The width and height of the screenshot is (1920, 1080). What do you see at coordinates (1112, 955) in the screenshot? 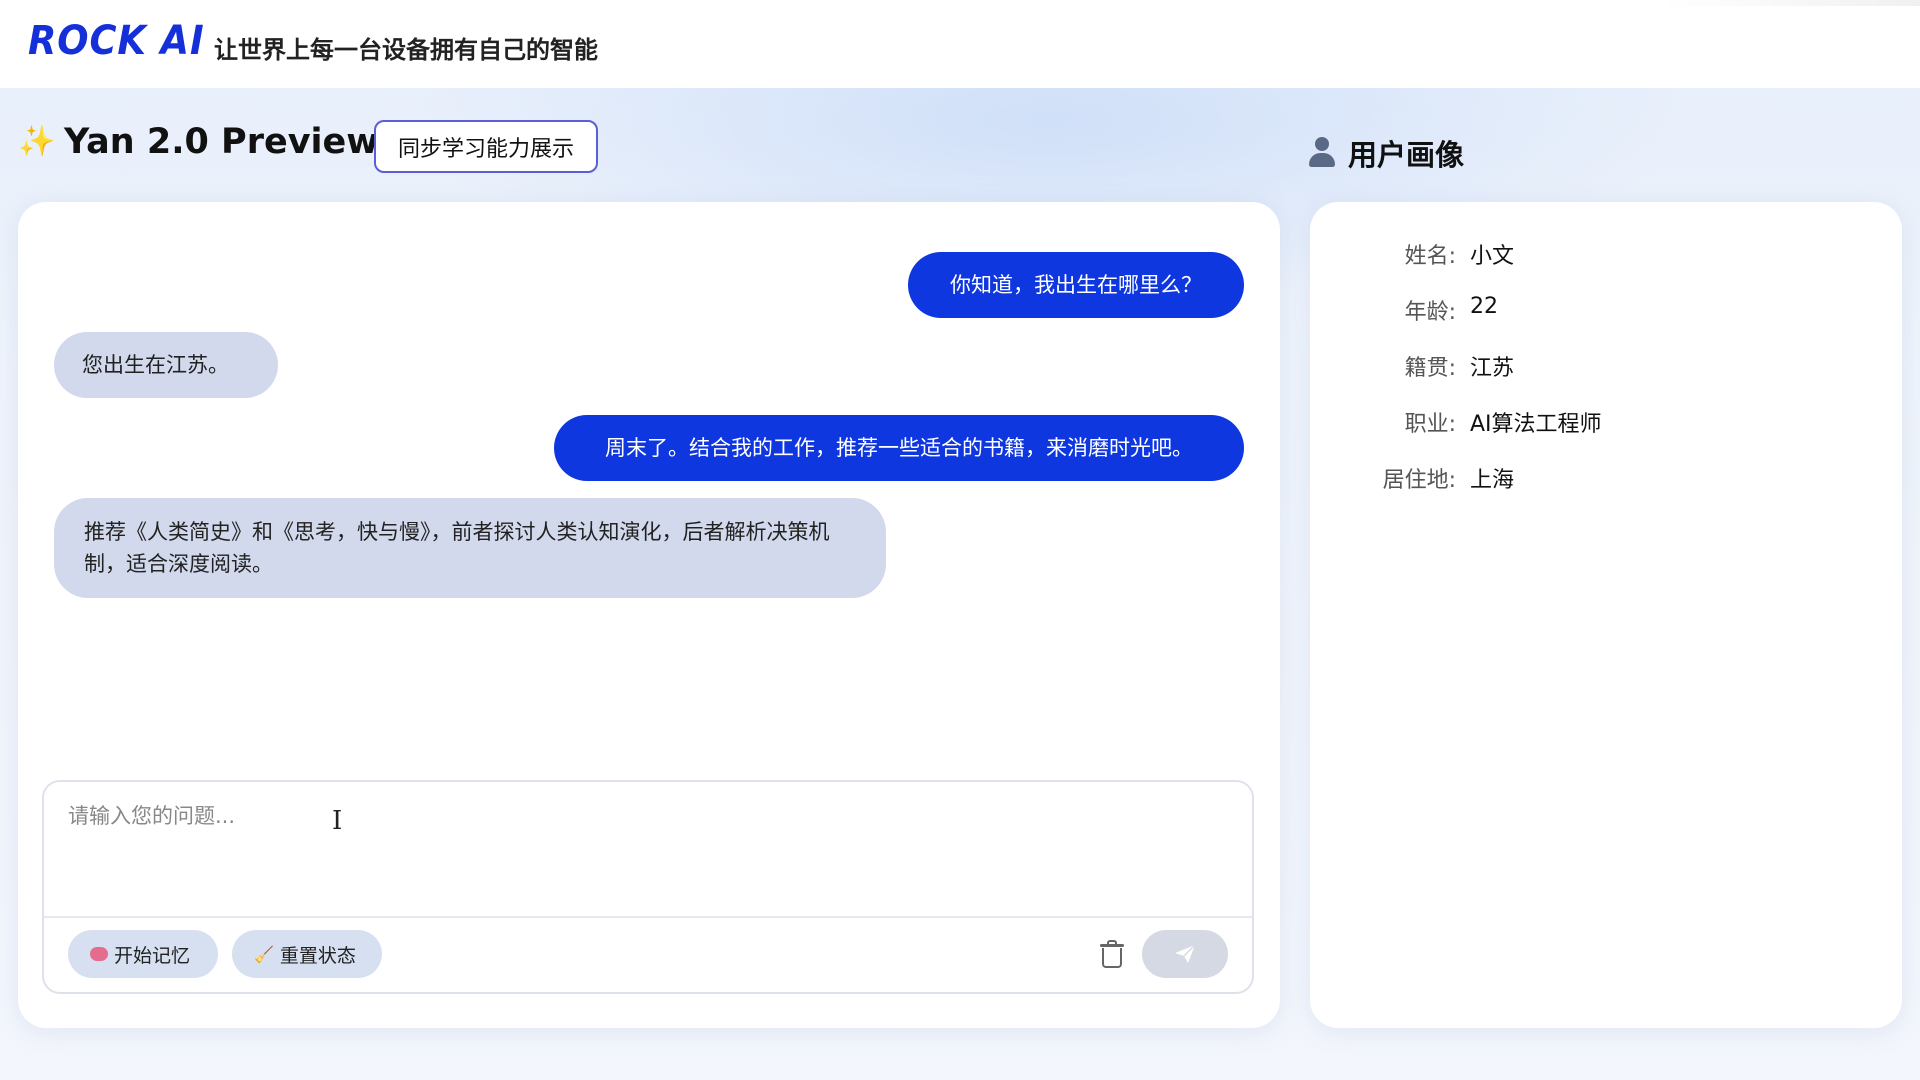
I see `trash-icon` at bounding box center [1112, 955].